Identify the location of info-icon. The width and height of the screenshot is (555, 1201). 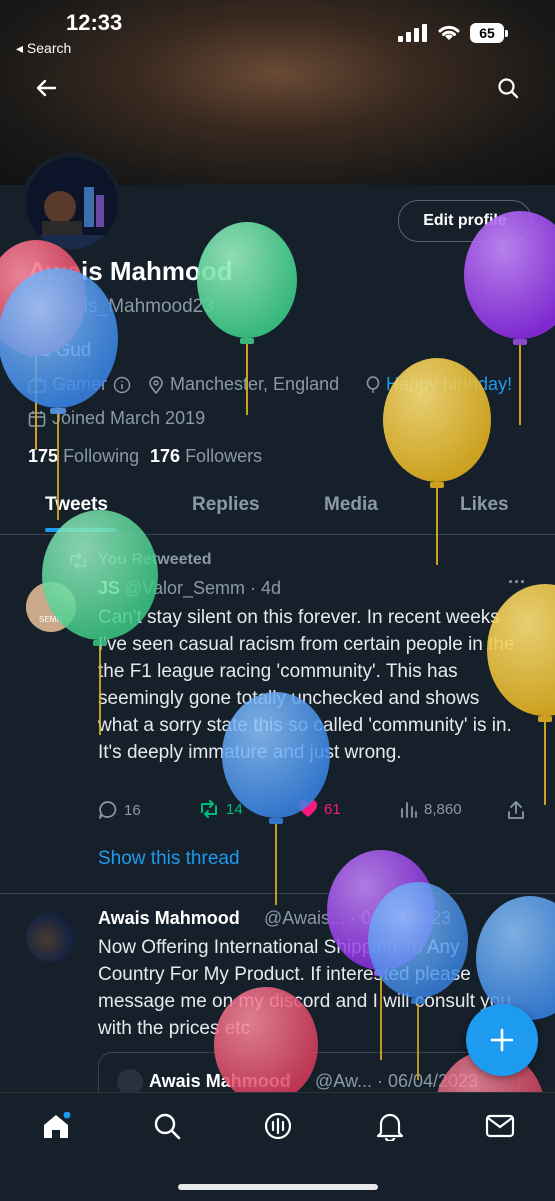
(122, 385).